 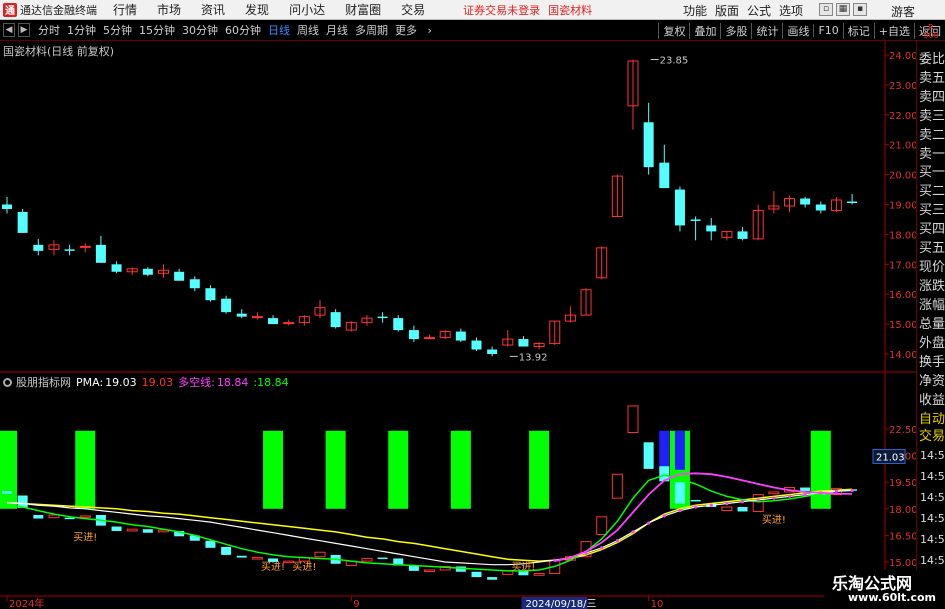 What do you see at coordinates (902, 295) in the screenshot?
I see `price-tick-label: 16.00` at bounding box center [902, 295].